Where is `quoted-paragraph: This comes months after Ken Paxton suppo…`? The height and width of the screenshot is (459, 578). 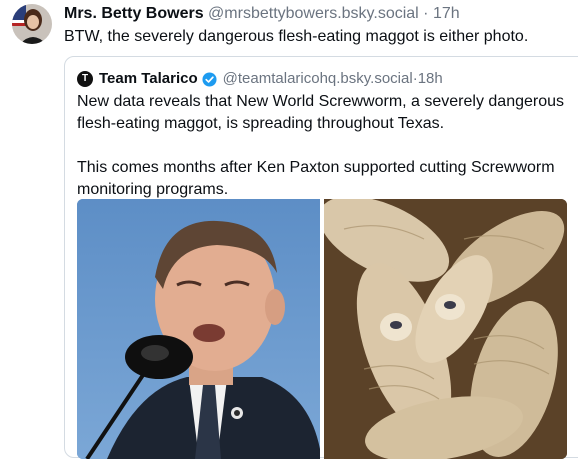
quoted-paragraph: This comes months after Ken Paxton suppo… is located at coordinates (316, 178).